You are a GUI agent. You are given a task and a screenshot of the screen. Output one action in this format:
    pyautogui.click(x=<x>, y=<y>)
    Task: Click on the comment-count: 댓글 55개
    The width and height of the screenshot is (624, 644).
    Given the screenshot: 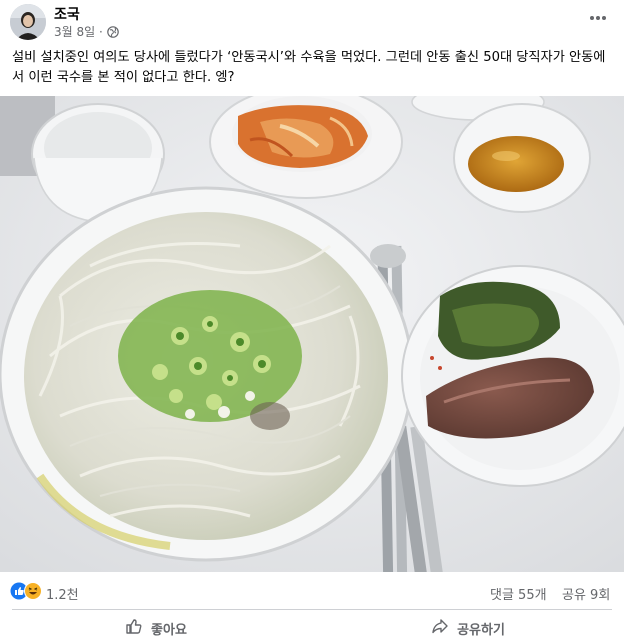 What is the action you would take?
    pyautogui.click(x=518, y=593)
    